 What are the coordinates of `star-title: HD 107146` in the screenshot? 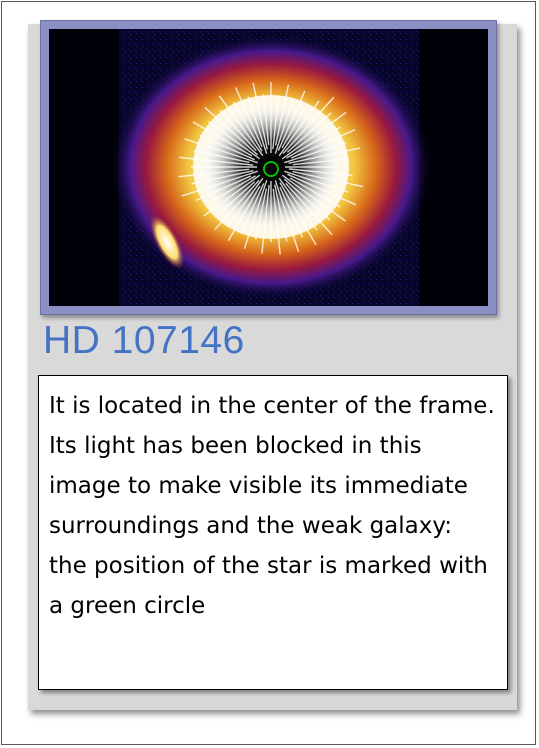 It's located at (144, 340).